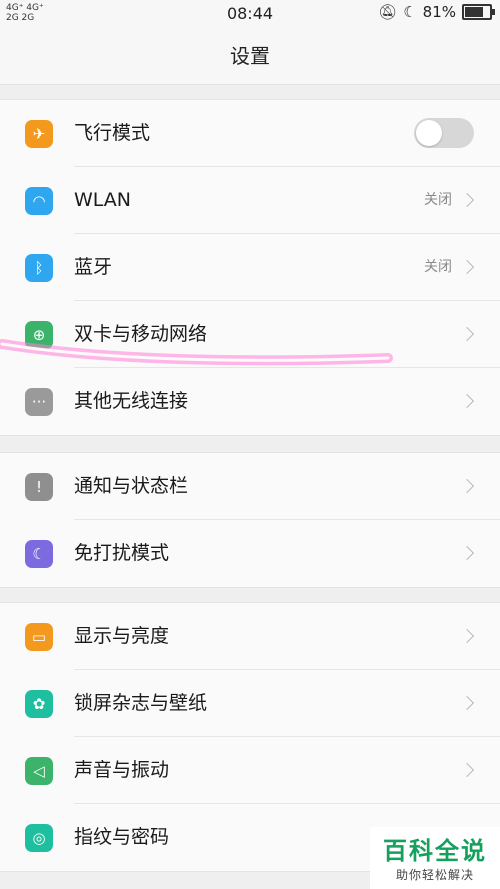 The height and width of the screenshot is (889, 500). I want to click on battery-icon, so click(478, 12).